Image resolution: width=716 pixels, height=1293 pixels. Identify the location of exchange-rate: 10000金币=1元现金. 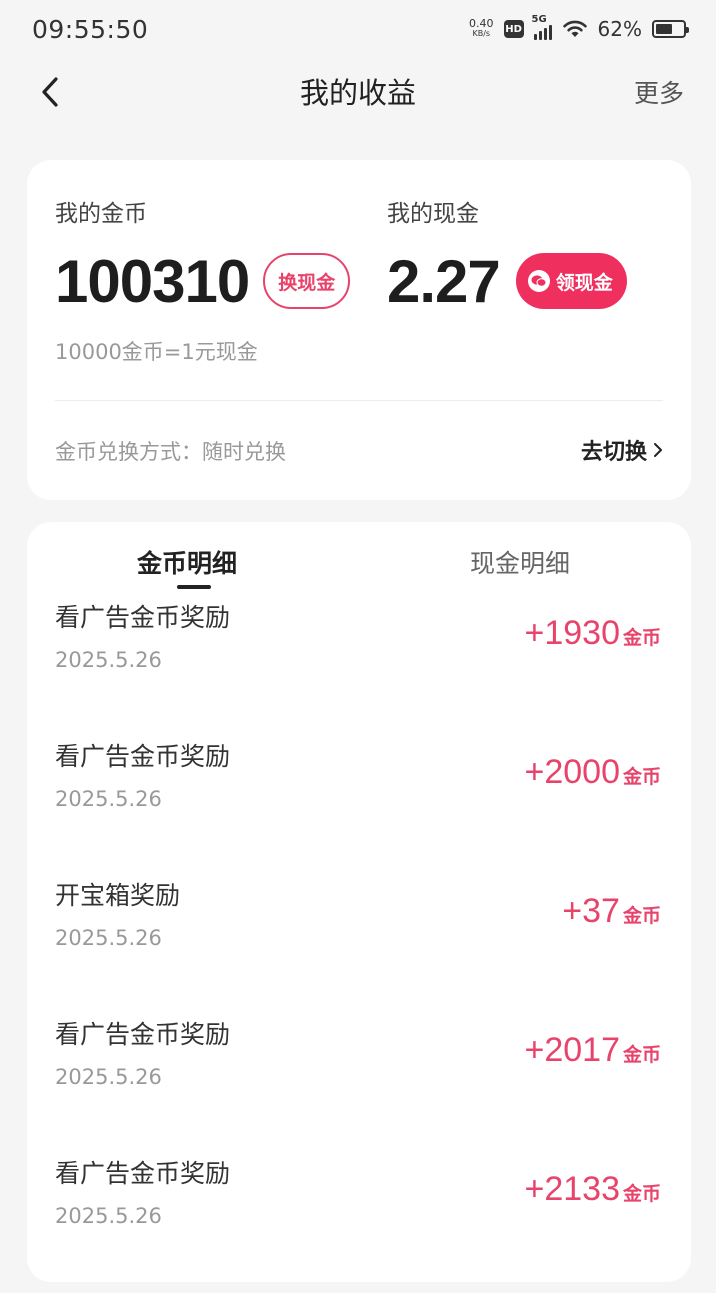
(156, 352).